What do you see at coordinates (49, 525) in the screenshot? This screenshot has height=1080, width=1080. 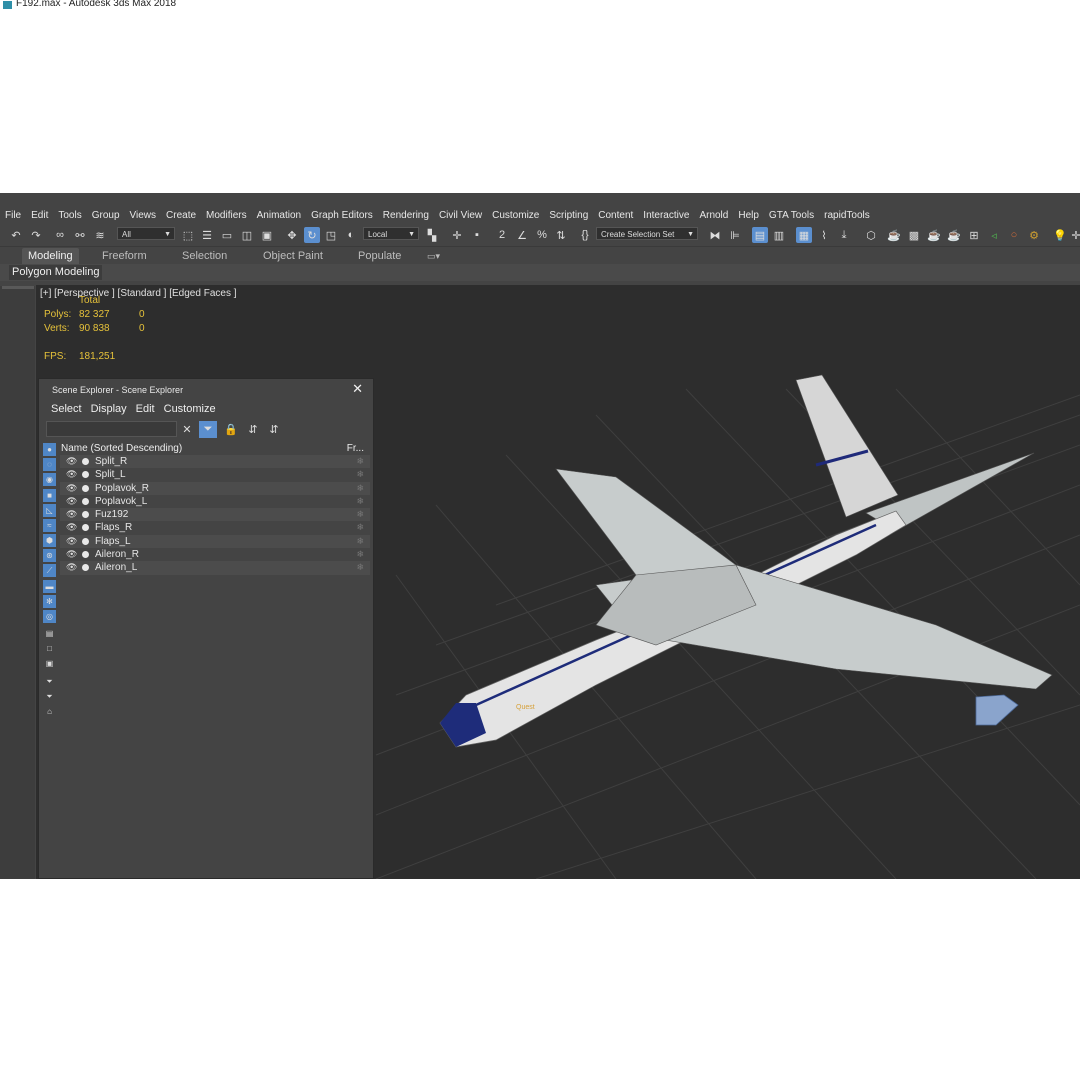 I see `display-spacewarps-icon: ≈` at bounding box center [49, 525].